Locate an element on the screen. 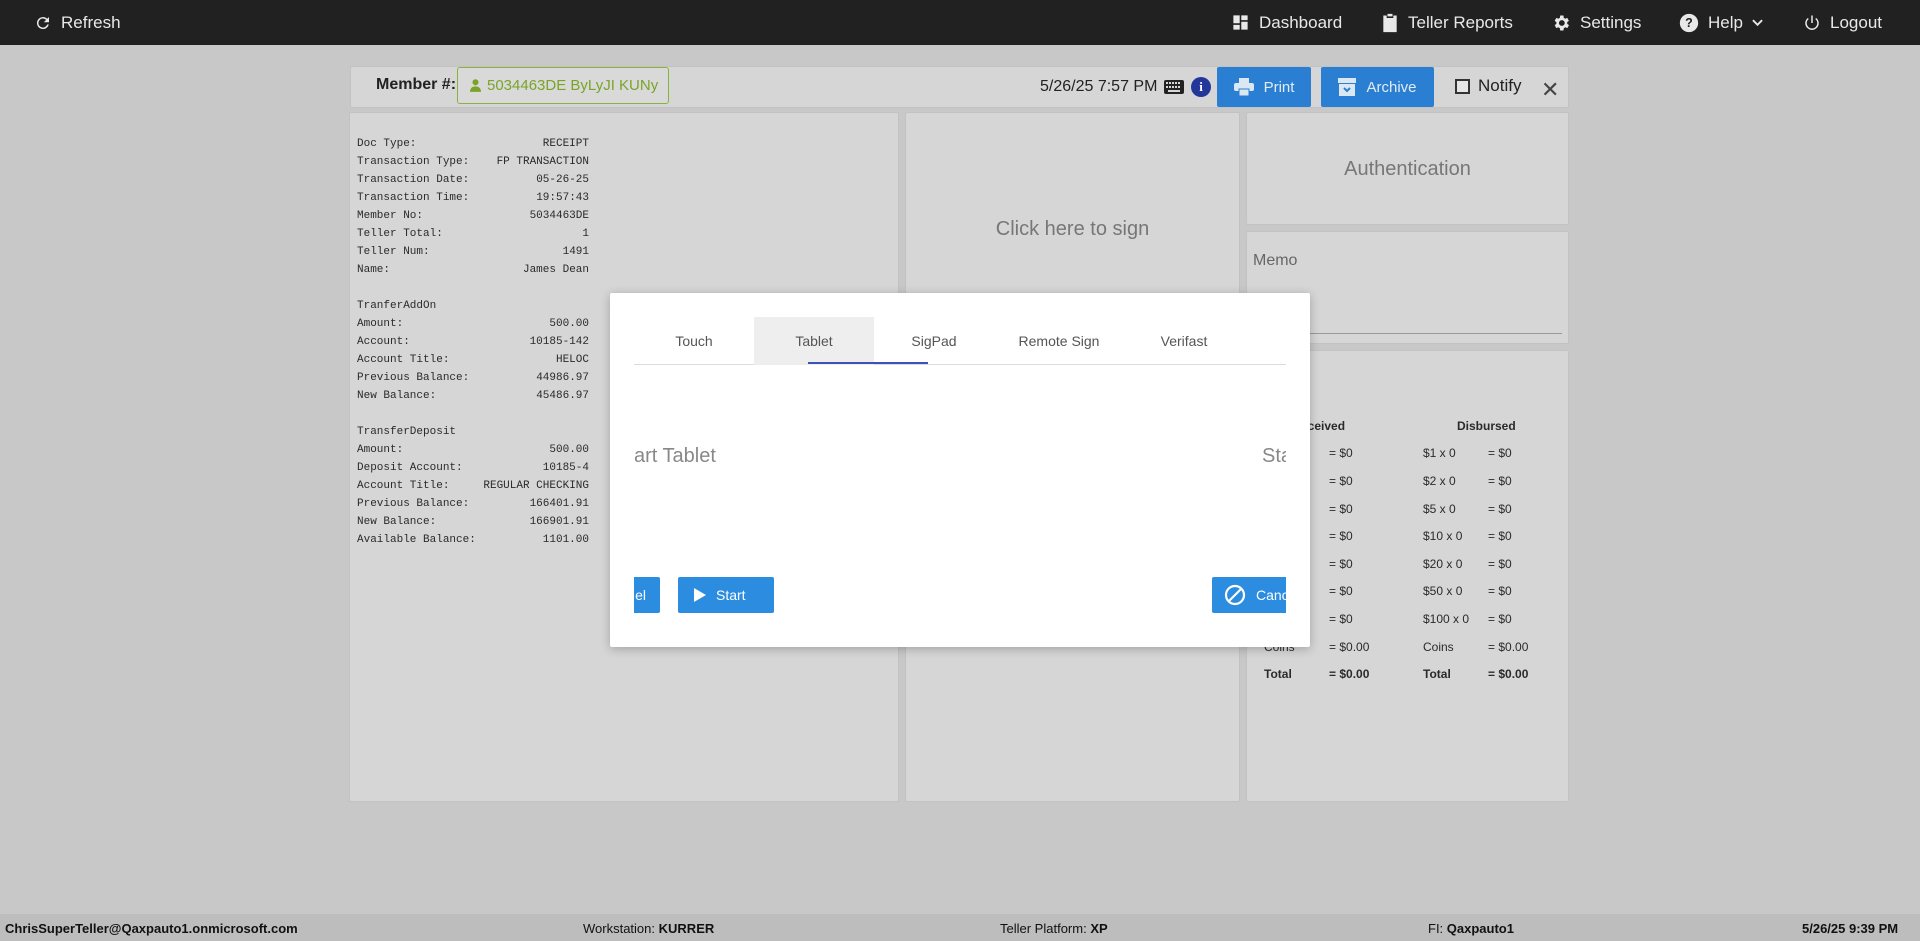 This screenshot has height=941, width=1920. archive-button: Archive is located at coordinates (1377, 87).